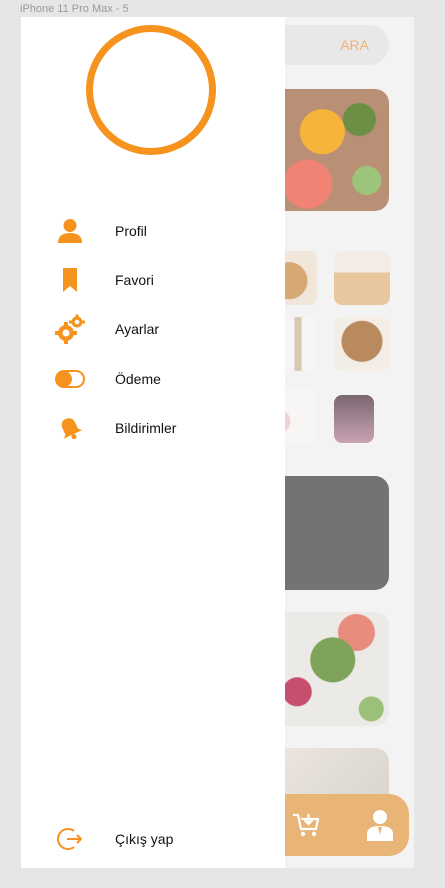 This screenshot has width=445, height=888. What do you see at coordinates (165, 329) in the screenshot?
I see `menu-item-ayarlar: Ayarlar` at bounding box center [165, 329].